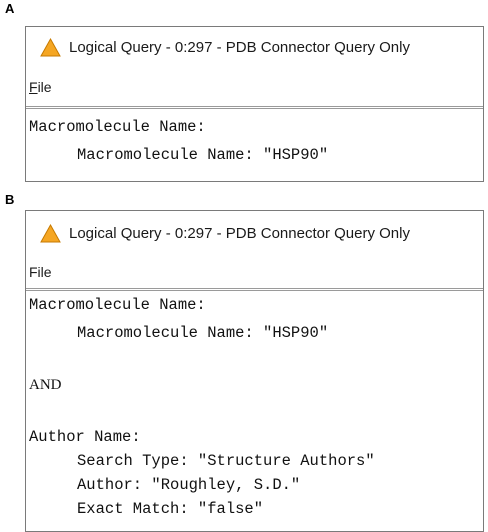 The image size is (488, 532). I want to click on query-field: Search Type: "Structure Authors", so click(226, 461).